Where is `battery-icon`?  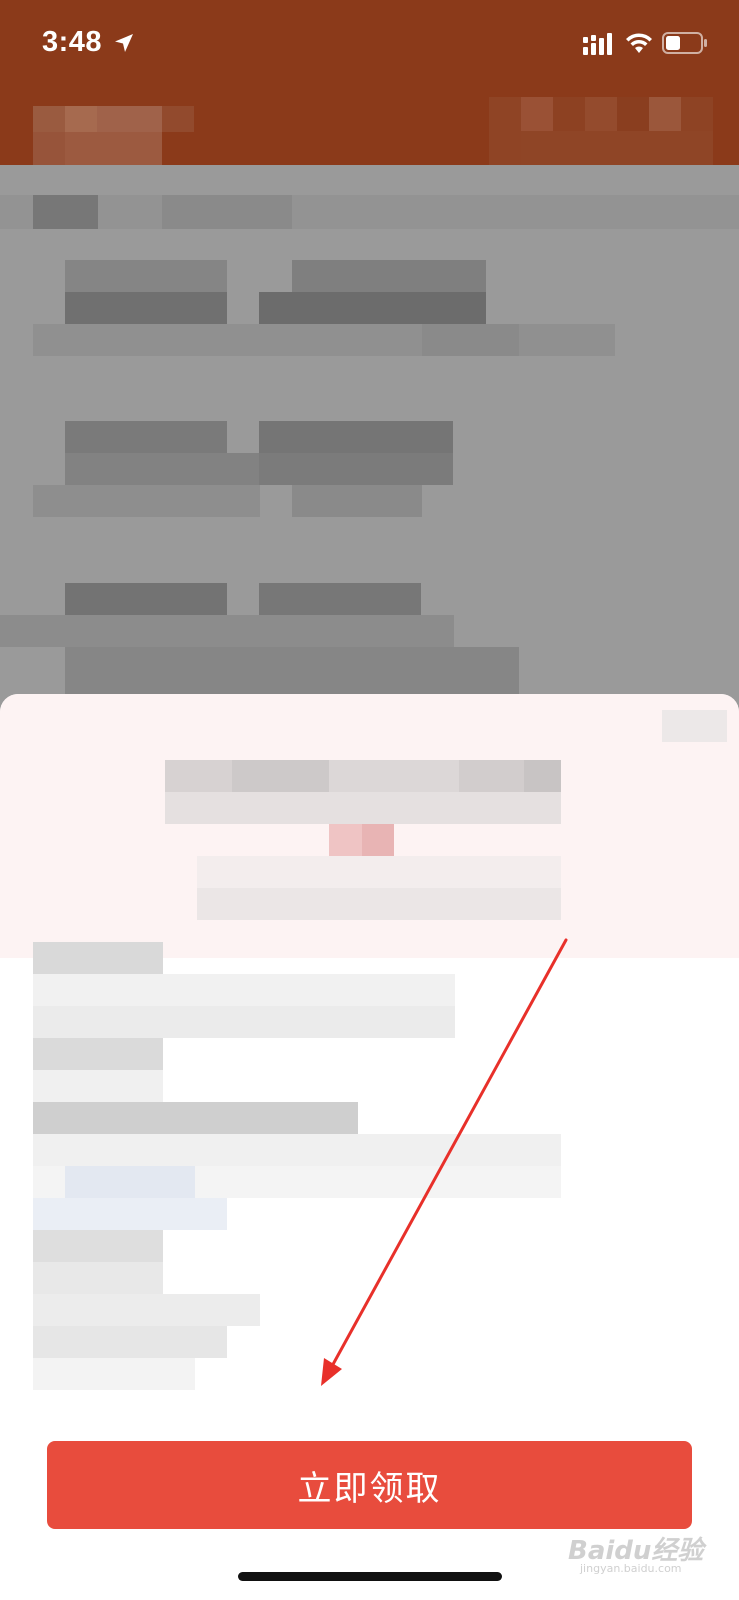 battery-icon is located at coordinates (684, 43).